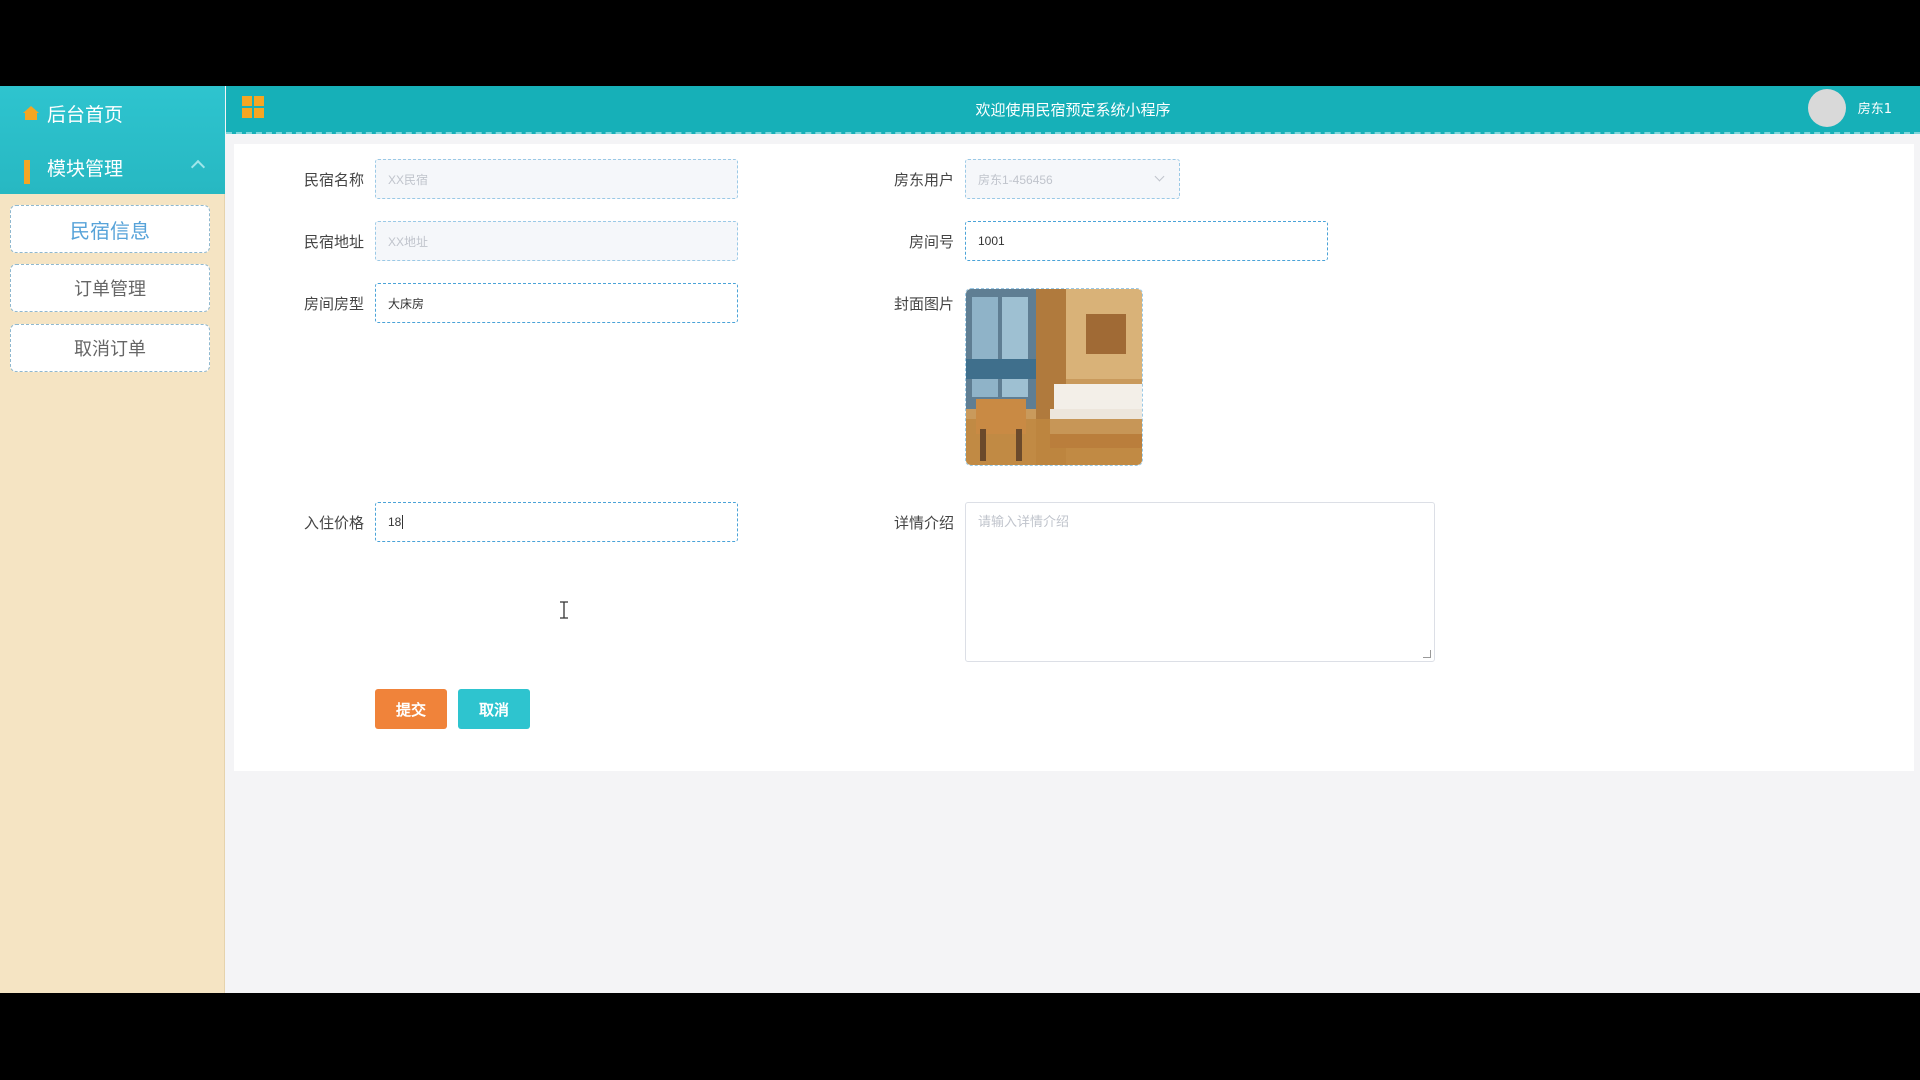  Describe the element at coordinates (333, 304) in the screenshot. I see `room-type-label: 房间房型` at that location.